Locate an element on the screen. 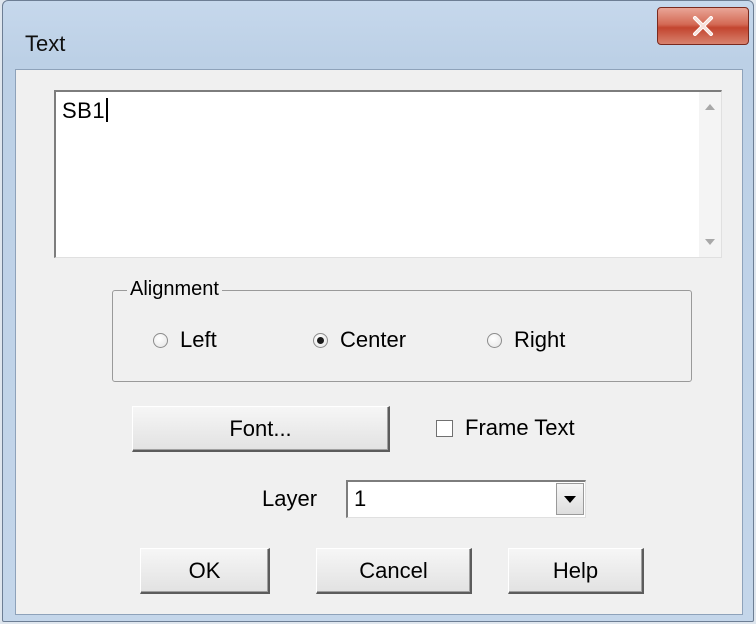 The height and width of the screenshot is (624, 756). alignment-group: Alignment Left Center Right is located at coordinates (402, 330).